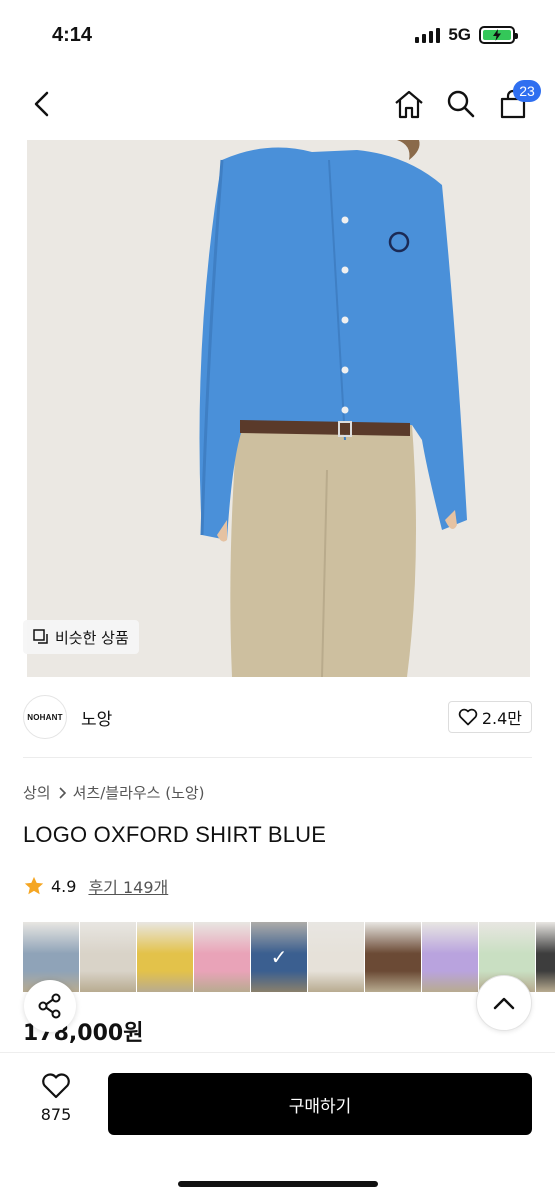 Image resolution: width=555 pixels, height=1200 pixels. I want to click on back-button, so click(42, 104).